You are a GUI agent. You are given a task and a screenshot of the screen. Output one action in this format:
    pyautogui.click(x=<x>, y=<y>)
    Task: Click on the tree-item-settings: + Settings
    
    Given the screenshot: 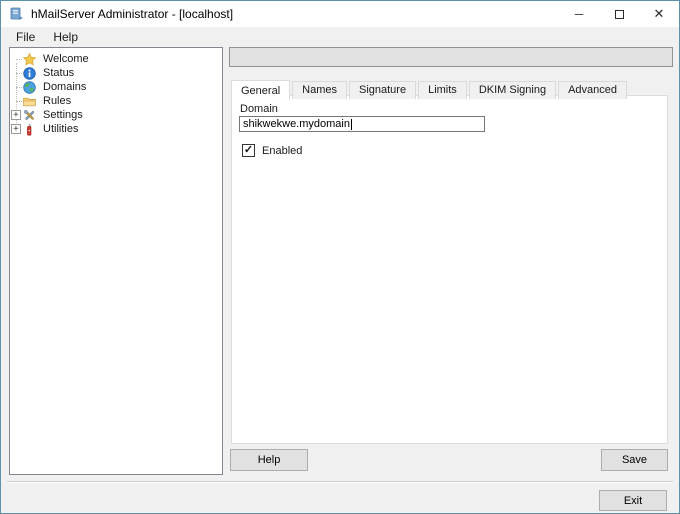 What is the action you would take?
    pyautogui.click(x=116, y=115)
    